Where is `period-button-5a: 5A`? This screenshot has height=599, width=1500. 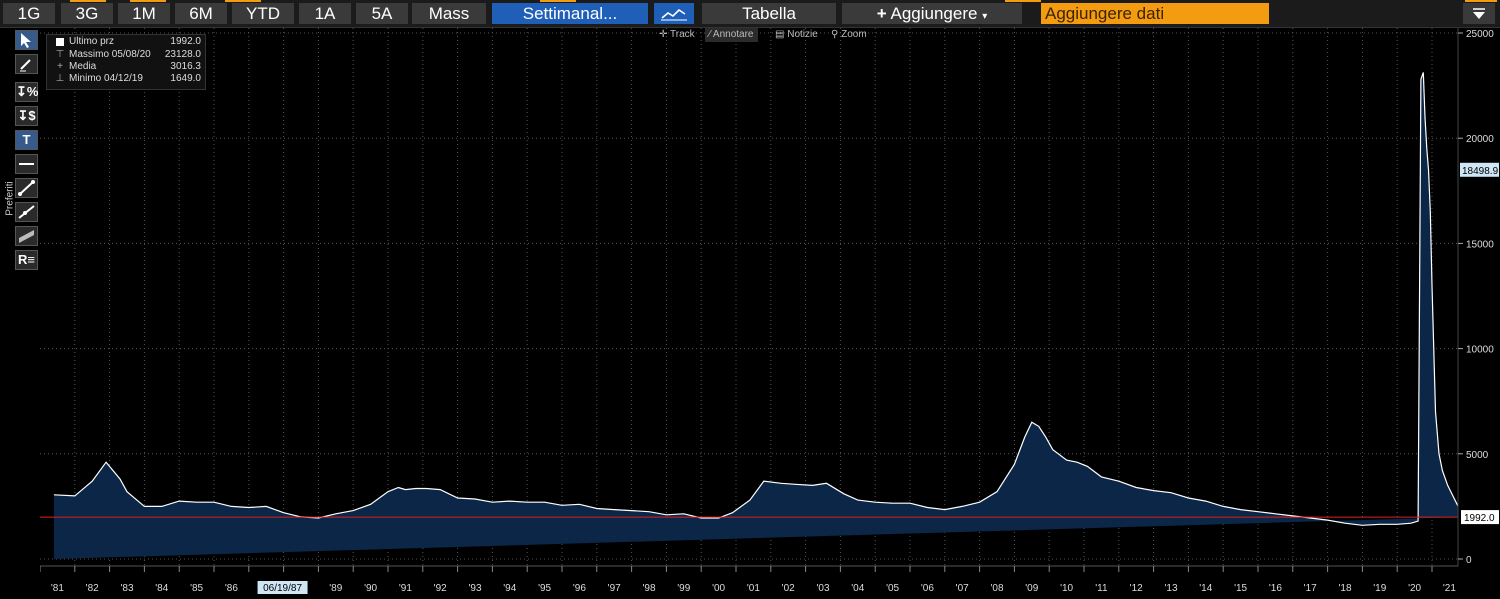 period-button-5a: 5A is located at coordinates (382, 13).